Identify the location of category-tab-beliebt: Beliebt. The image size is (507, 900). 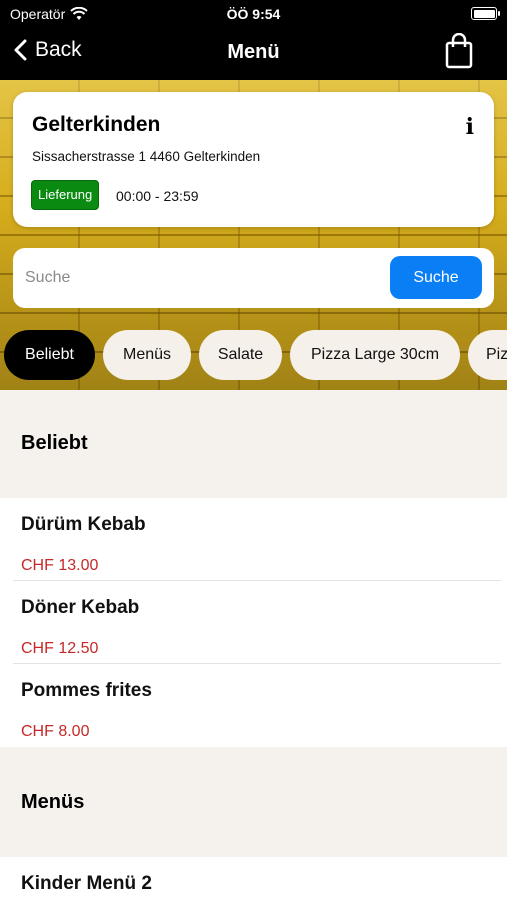
(49, 355).